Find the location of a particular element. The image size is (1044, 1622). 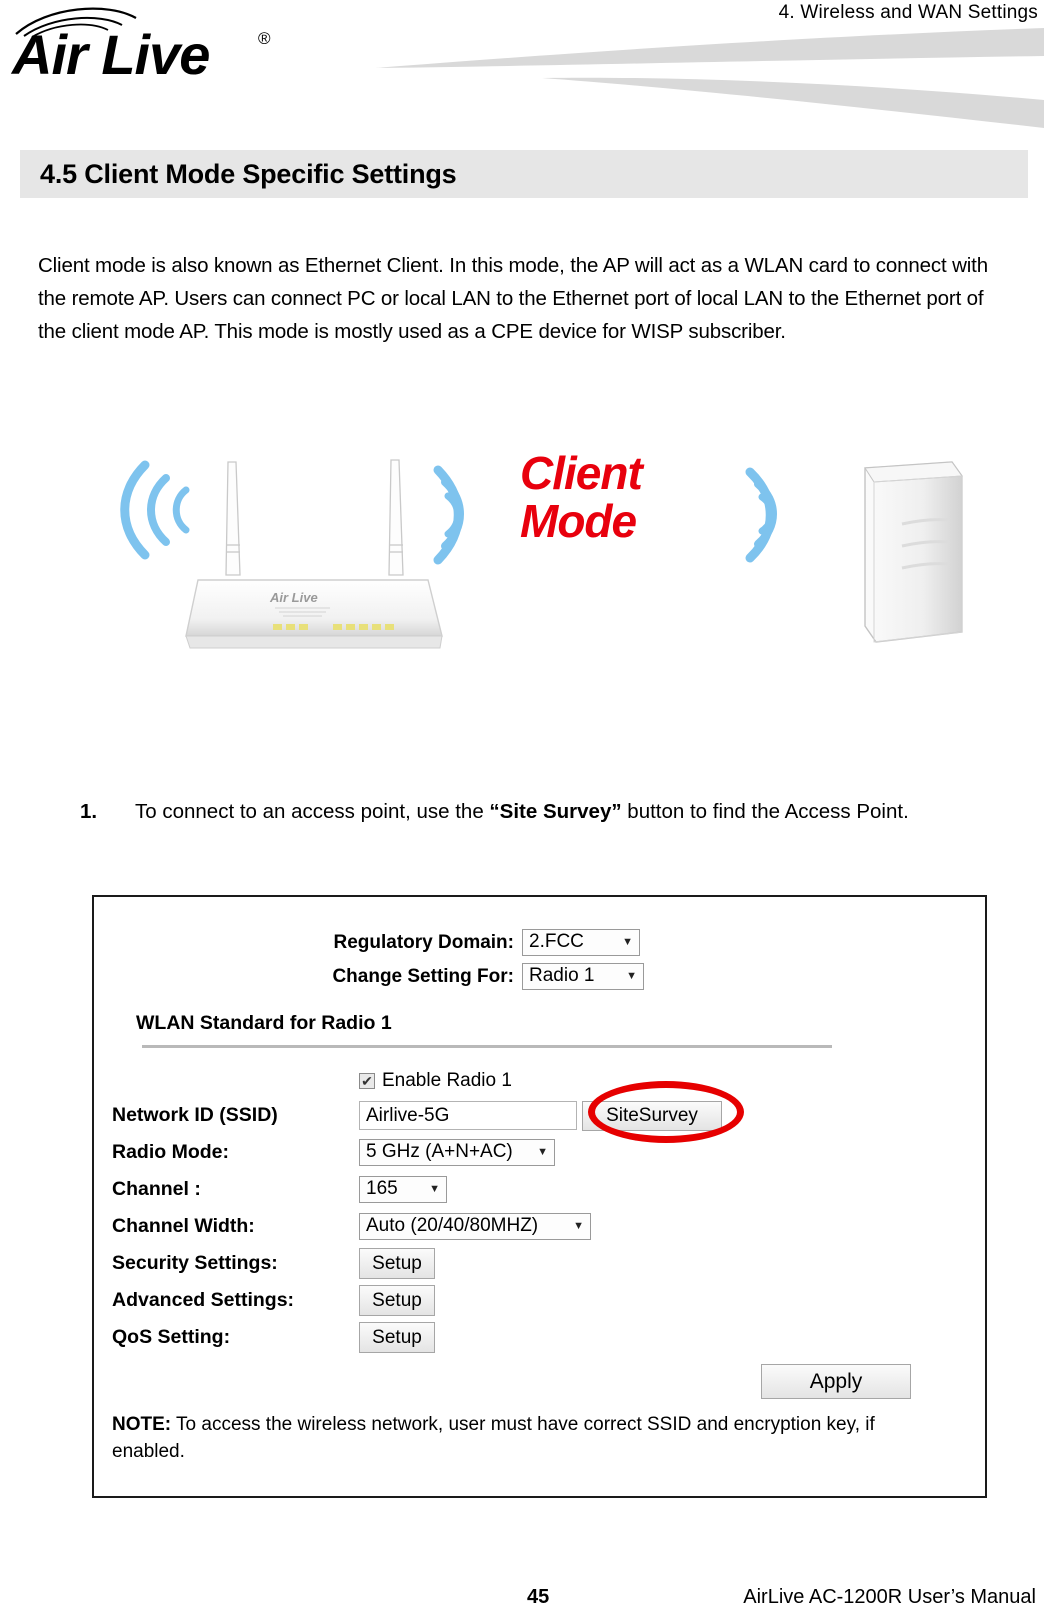

section-title-bar: 4.5 Client Mode Specific Settings is located at coordinates (524, 174).